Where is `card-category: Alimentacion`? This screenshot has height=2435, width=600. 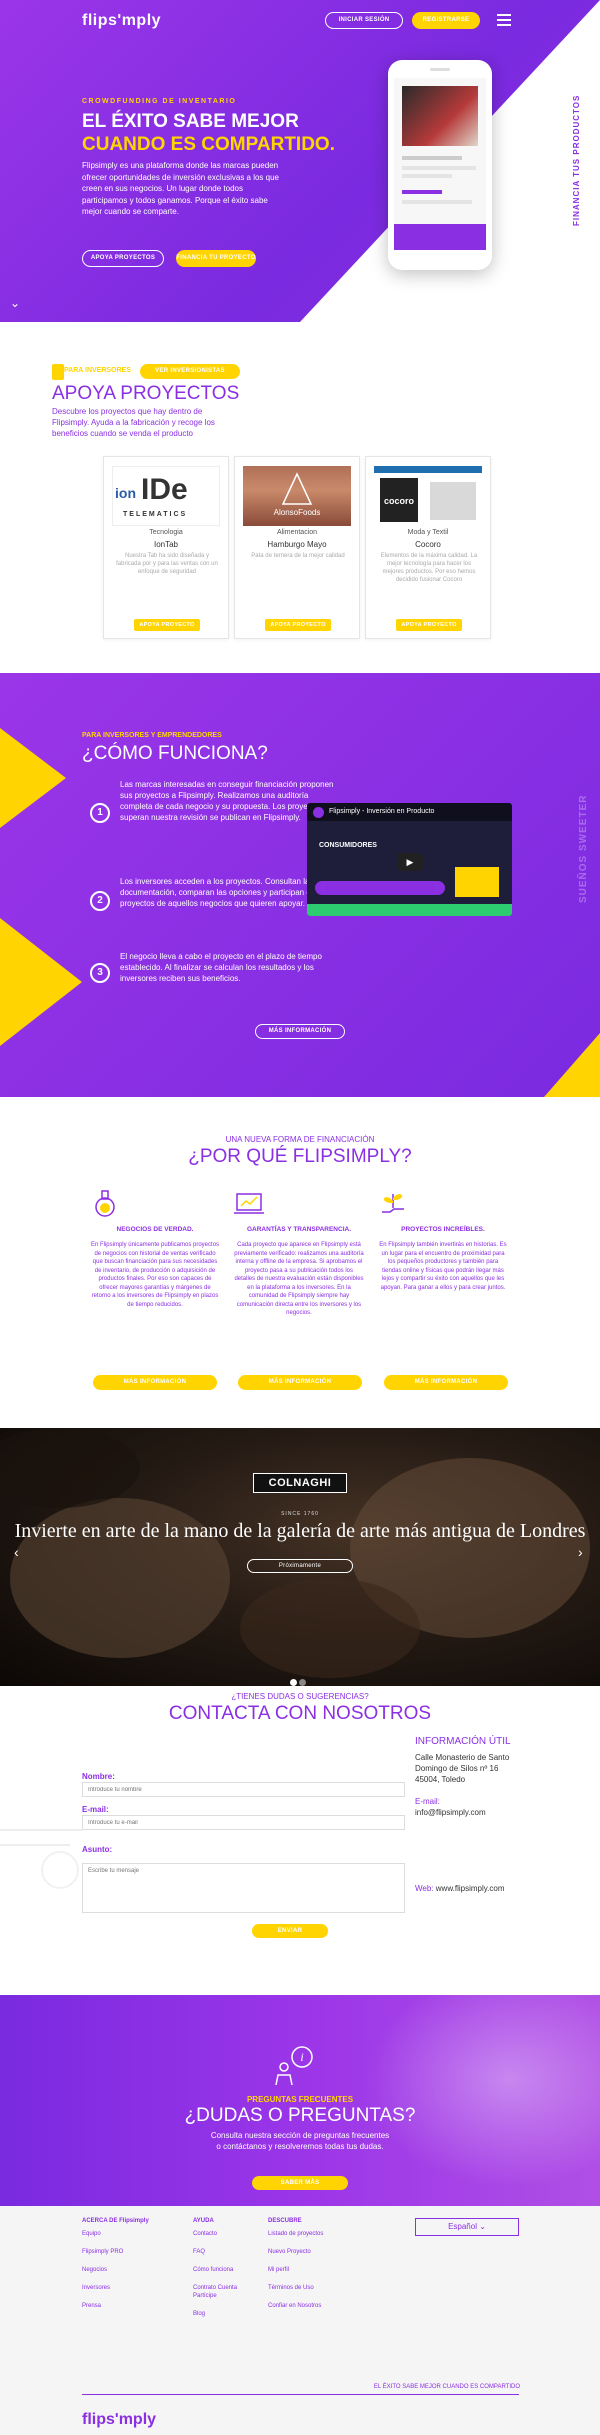
card-category: Alimentacion is located at coordinates (297, 532).